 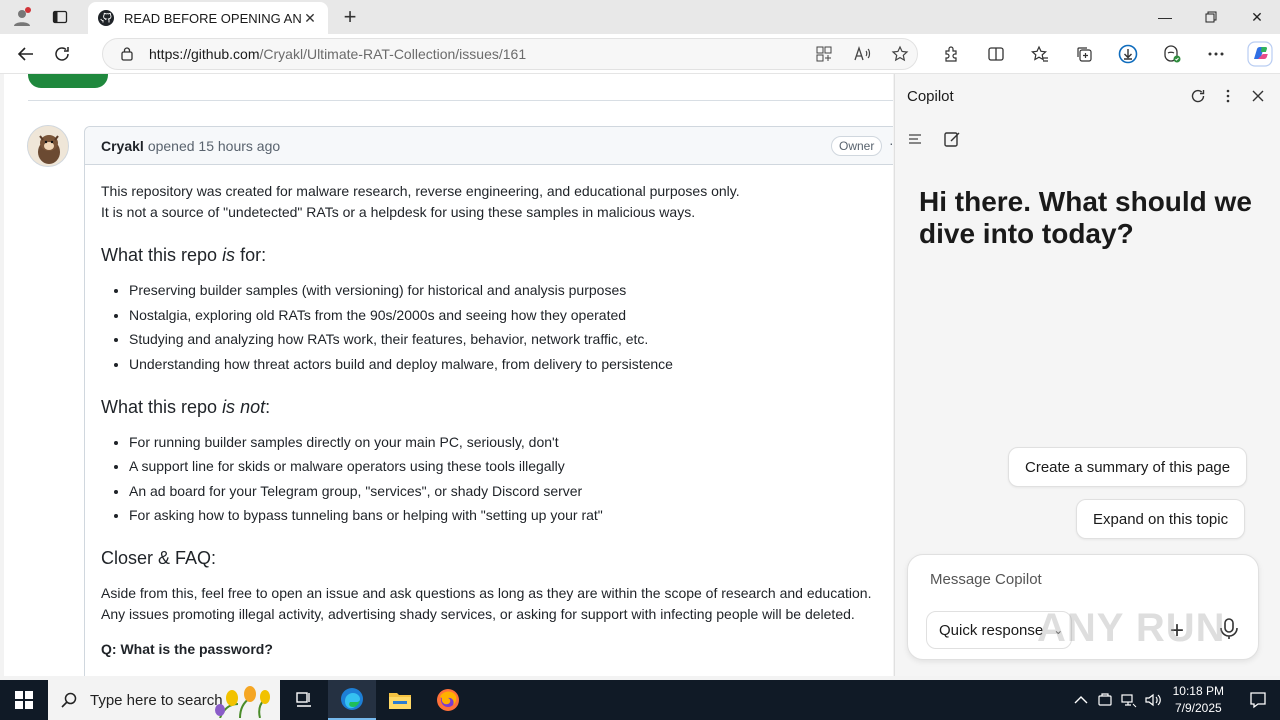 I want to click on tab-actions-button, so click(x=60, y=17).